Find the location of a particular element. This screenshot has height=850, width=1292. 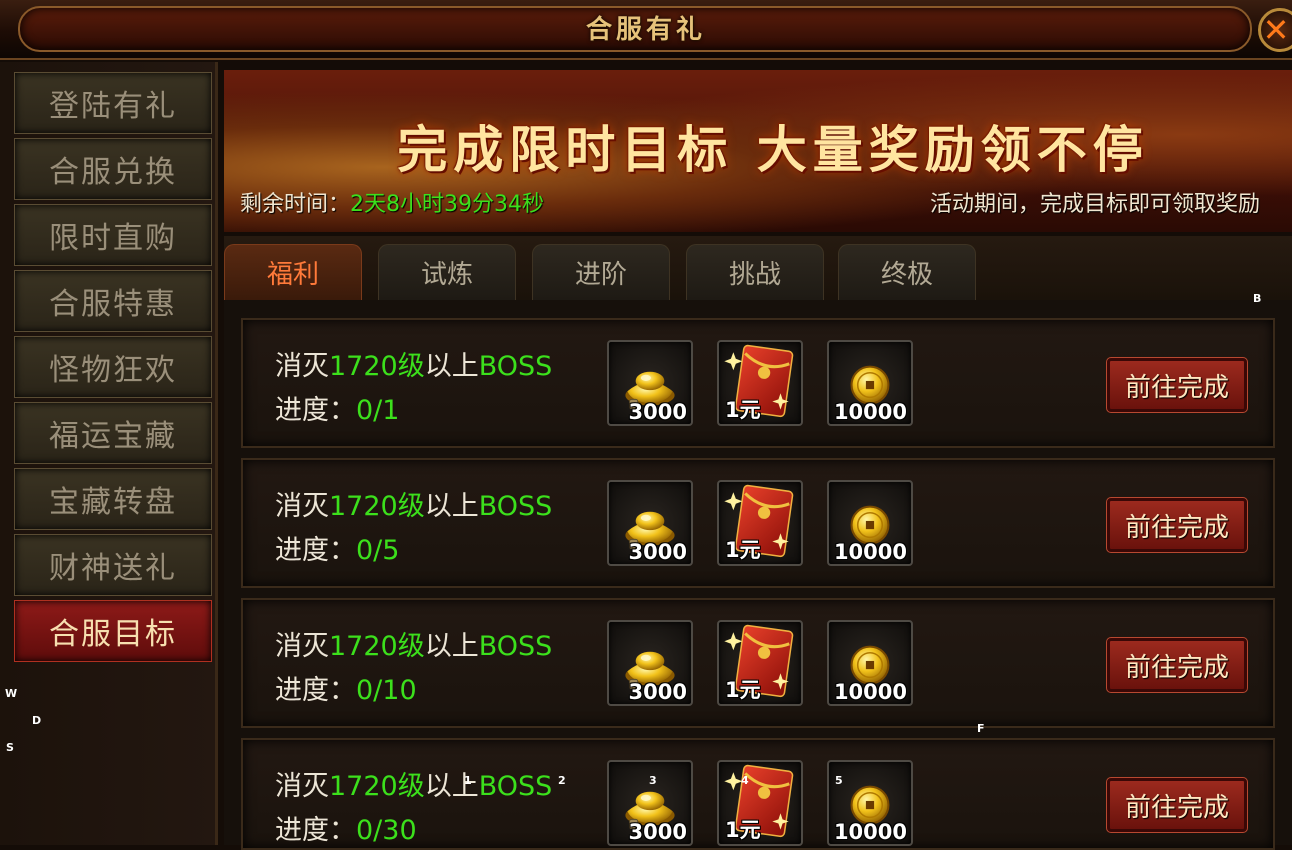

sidebar-item-merge-goals: 合服目标 is located at coordinates (113, 631).